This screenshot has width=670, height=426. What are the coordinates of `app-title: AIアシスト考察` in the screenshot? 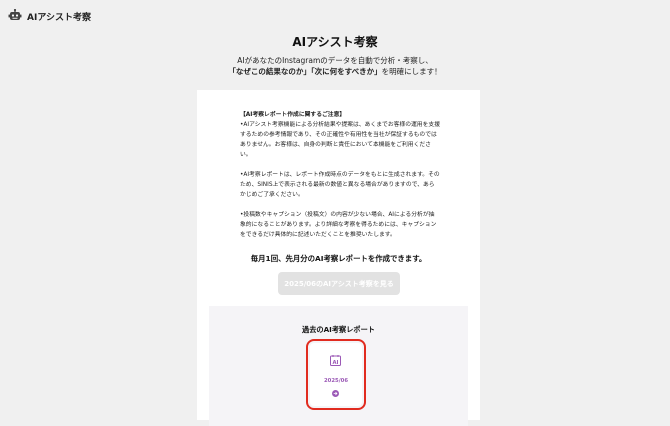 It's located at (59, 17).